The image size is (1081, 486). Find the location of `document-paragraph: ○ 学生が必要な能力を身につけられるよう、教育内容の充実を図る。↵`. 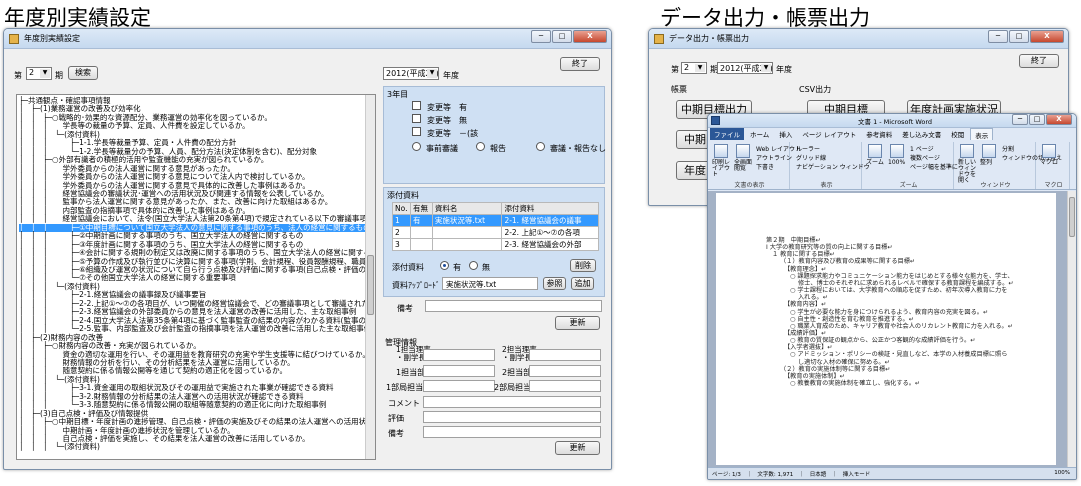

document-paragraph: ○ 学生が必要な能力を身につけられるよう、教育内容の充実を図る。↵ is located at coordinates (889, 312).